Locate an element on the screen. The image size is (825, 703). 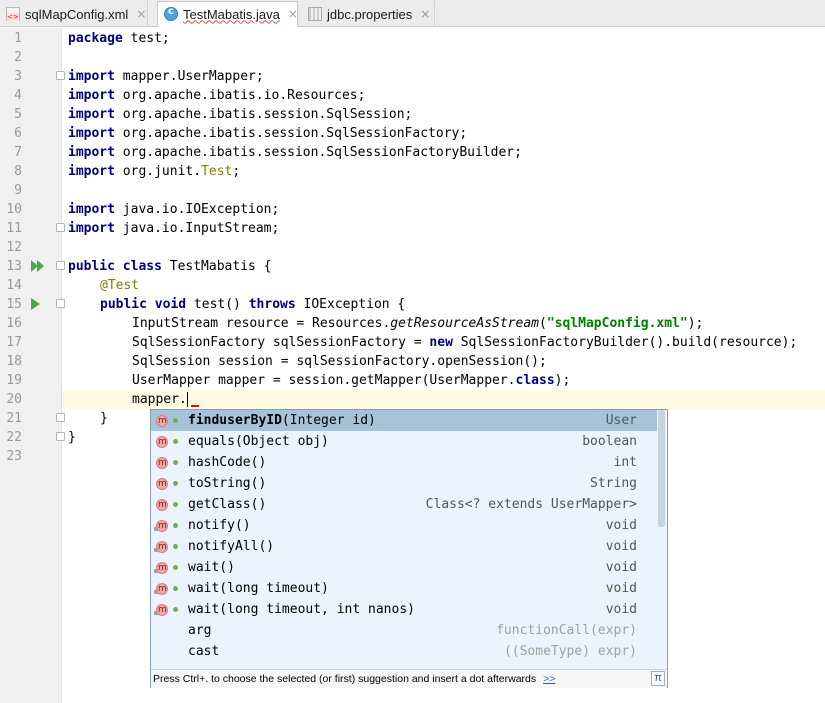
line-number: 3 is located at coordinates (18, 76).